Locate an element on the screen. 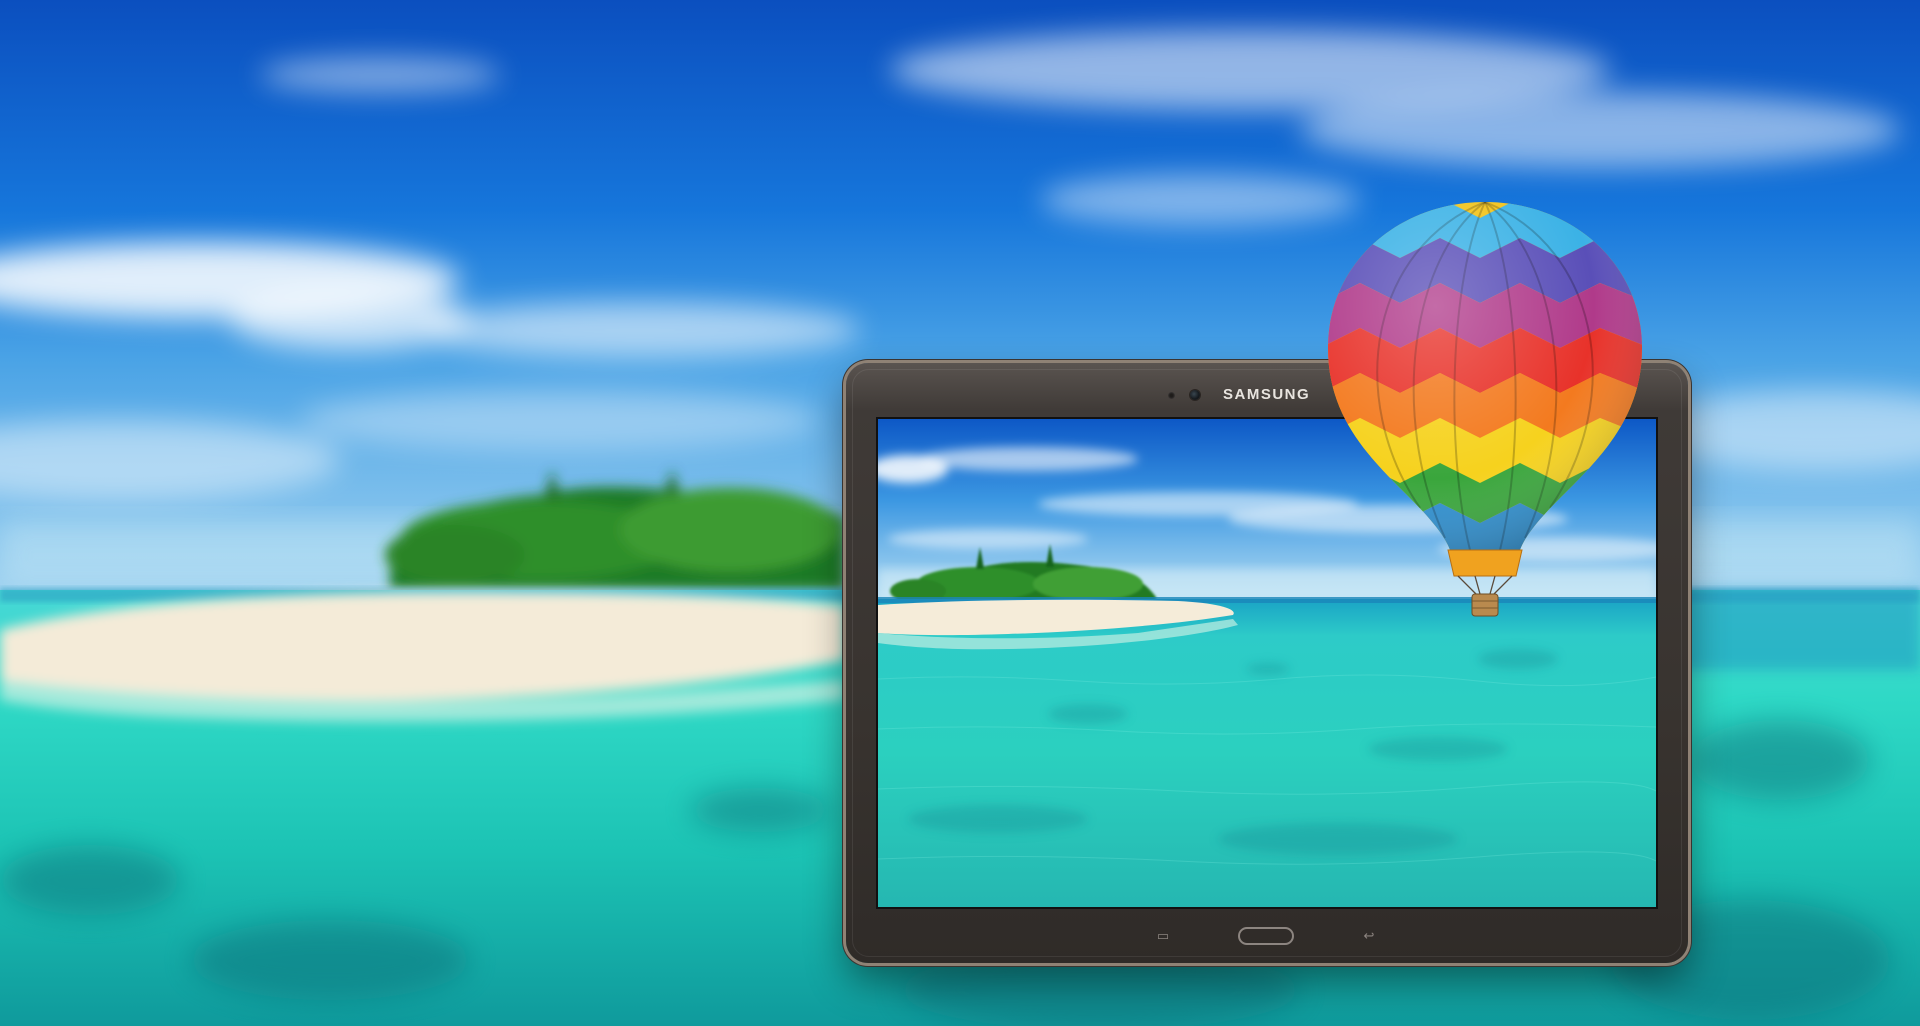 This screenshot has height=1026, width=1920. back-icon: ↩ is located at coordinates (1369, 936).